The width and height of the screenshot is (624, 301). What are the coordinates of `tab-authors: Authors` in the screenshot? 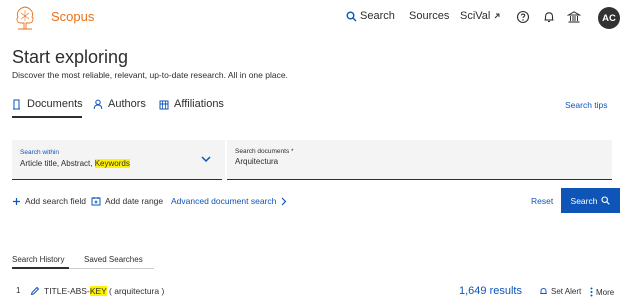 It's located at (119, 104).